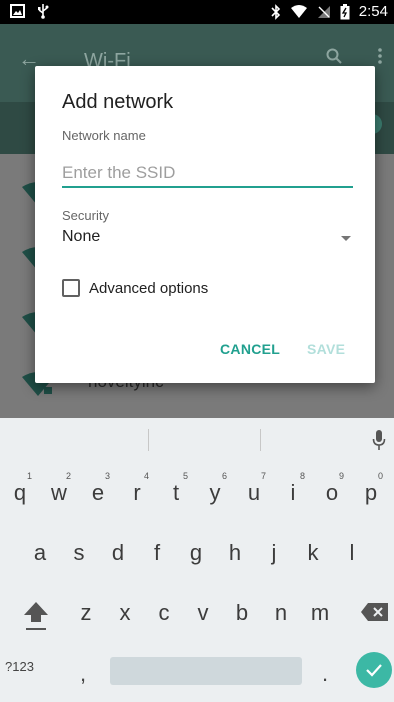  Describe the element at coordinates (85, 215) in the screenshot. I see `security-label: Security` at that location.